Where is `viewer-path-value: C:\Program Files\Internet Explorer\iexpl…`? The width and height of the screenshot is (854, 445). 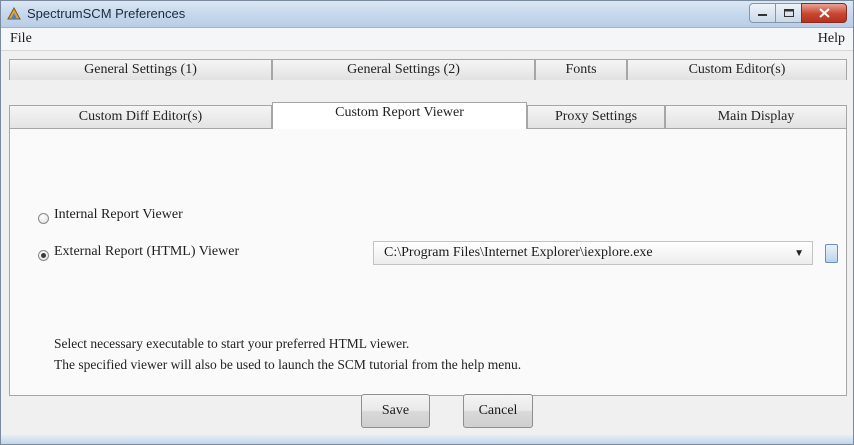 viewer-path-value: C:\Program Files\Internet Explorer\iexpl… is located at coordinates (518, 252).